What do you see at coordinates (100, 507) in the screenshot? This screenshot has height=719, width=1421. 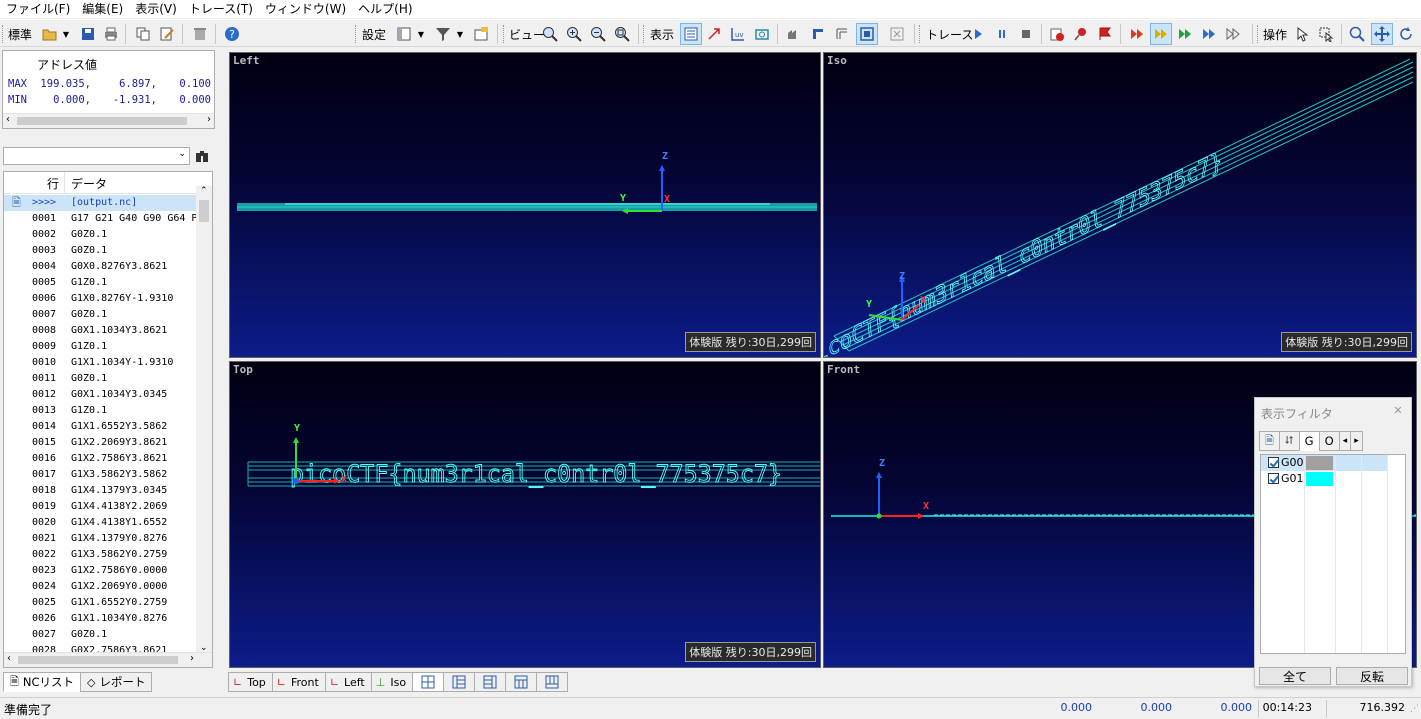 I see `table-row: 0019 G1X4.4138Y2.2069` at bounding box center [100, 507].